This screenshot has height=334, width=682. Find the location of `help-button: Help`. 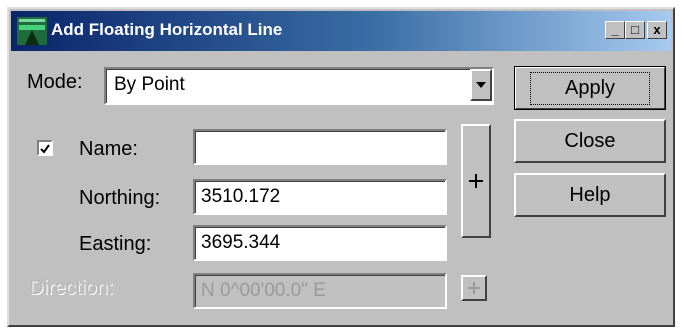

help-button: Help is located at coordinates (590, 195).